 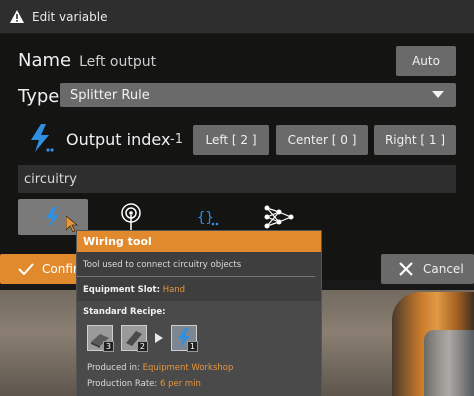 I want to click on search-input: circuitry, so click(x=237, y=179).